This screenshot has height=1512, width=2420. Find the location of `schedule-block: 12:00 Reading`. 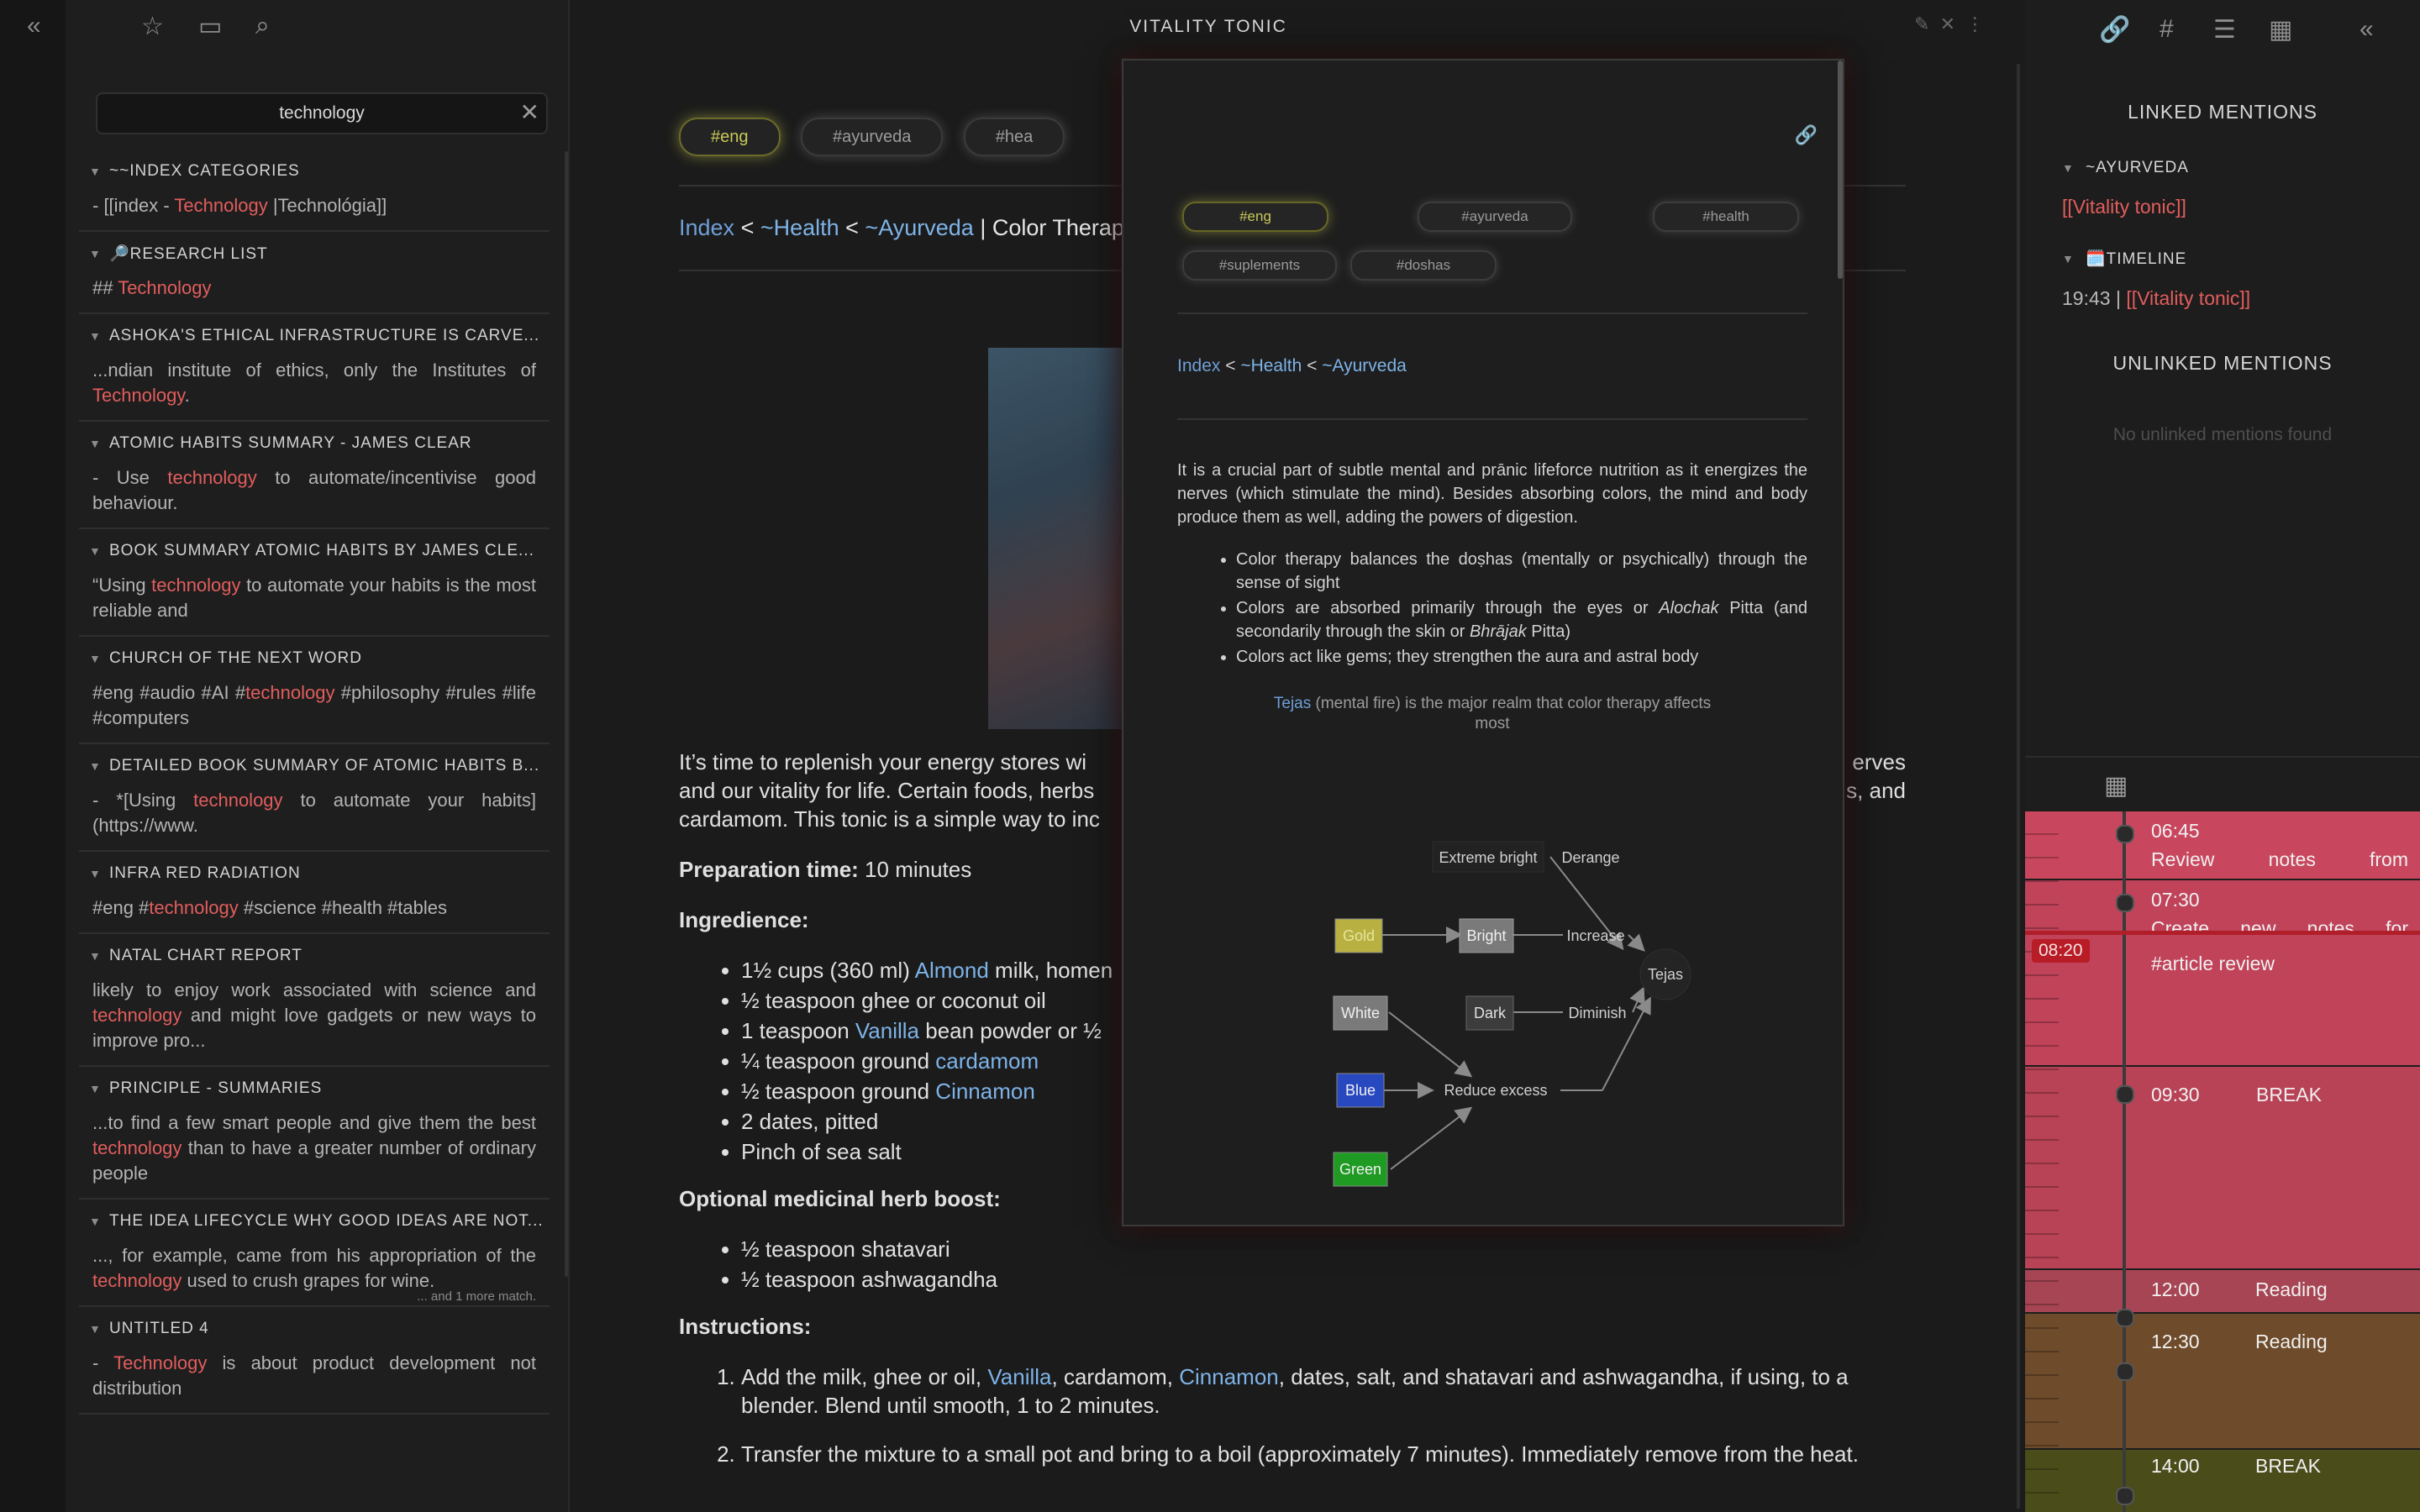

schedule-block: 12:00 Reading is located at coordinates (2222, 1291).